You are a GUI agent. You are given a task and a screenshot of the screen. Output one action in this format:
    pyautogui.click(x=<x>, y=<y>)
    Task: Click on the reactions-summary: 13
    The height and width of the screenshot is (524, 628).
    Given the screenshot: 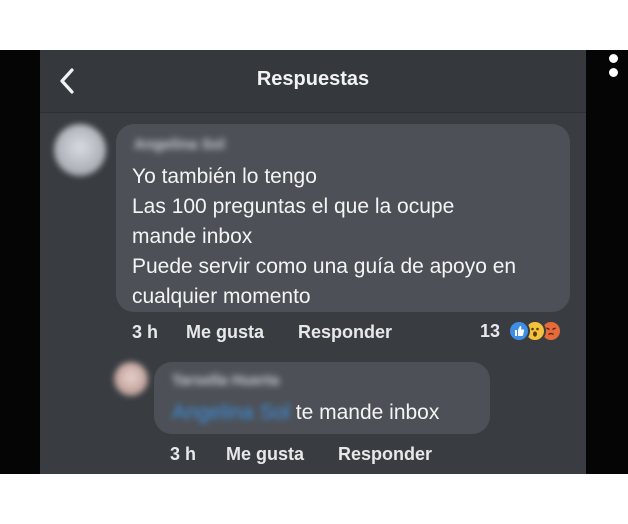 What is the action you would take?
    pyautogui.click(x=528, y=331)
    